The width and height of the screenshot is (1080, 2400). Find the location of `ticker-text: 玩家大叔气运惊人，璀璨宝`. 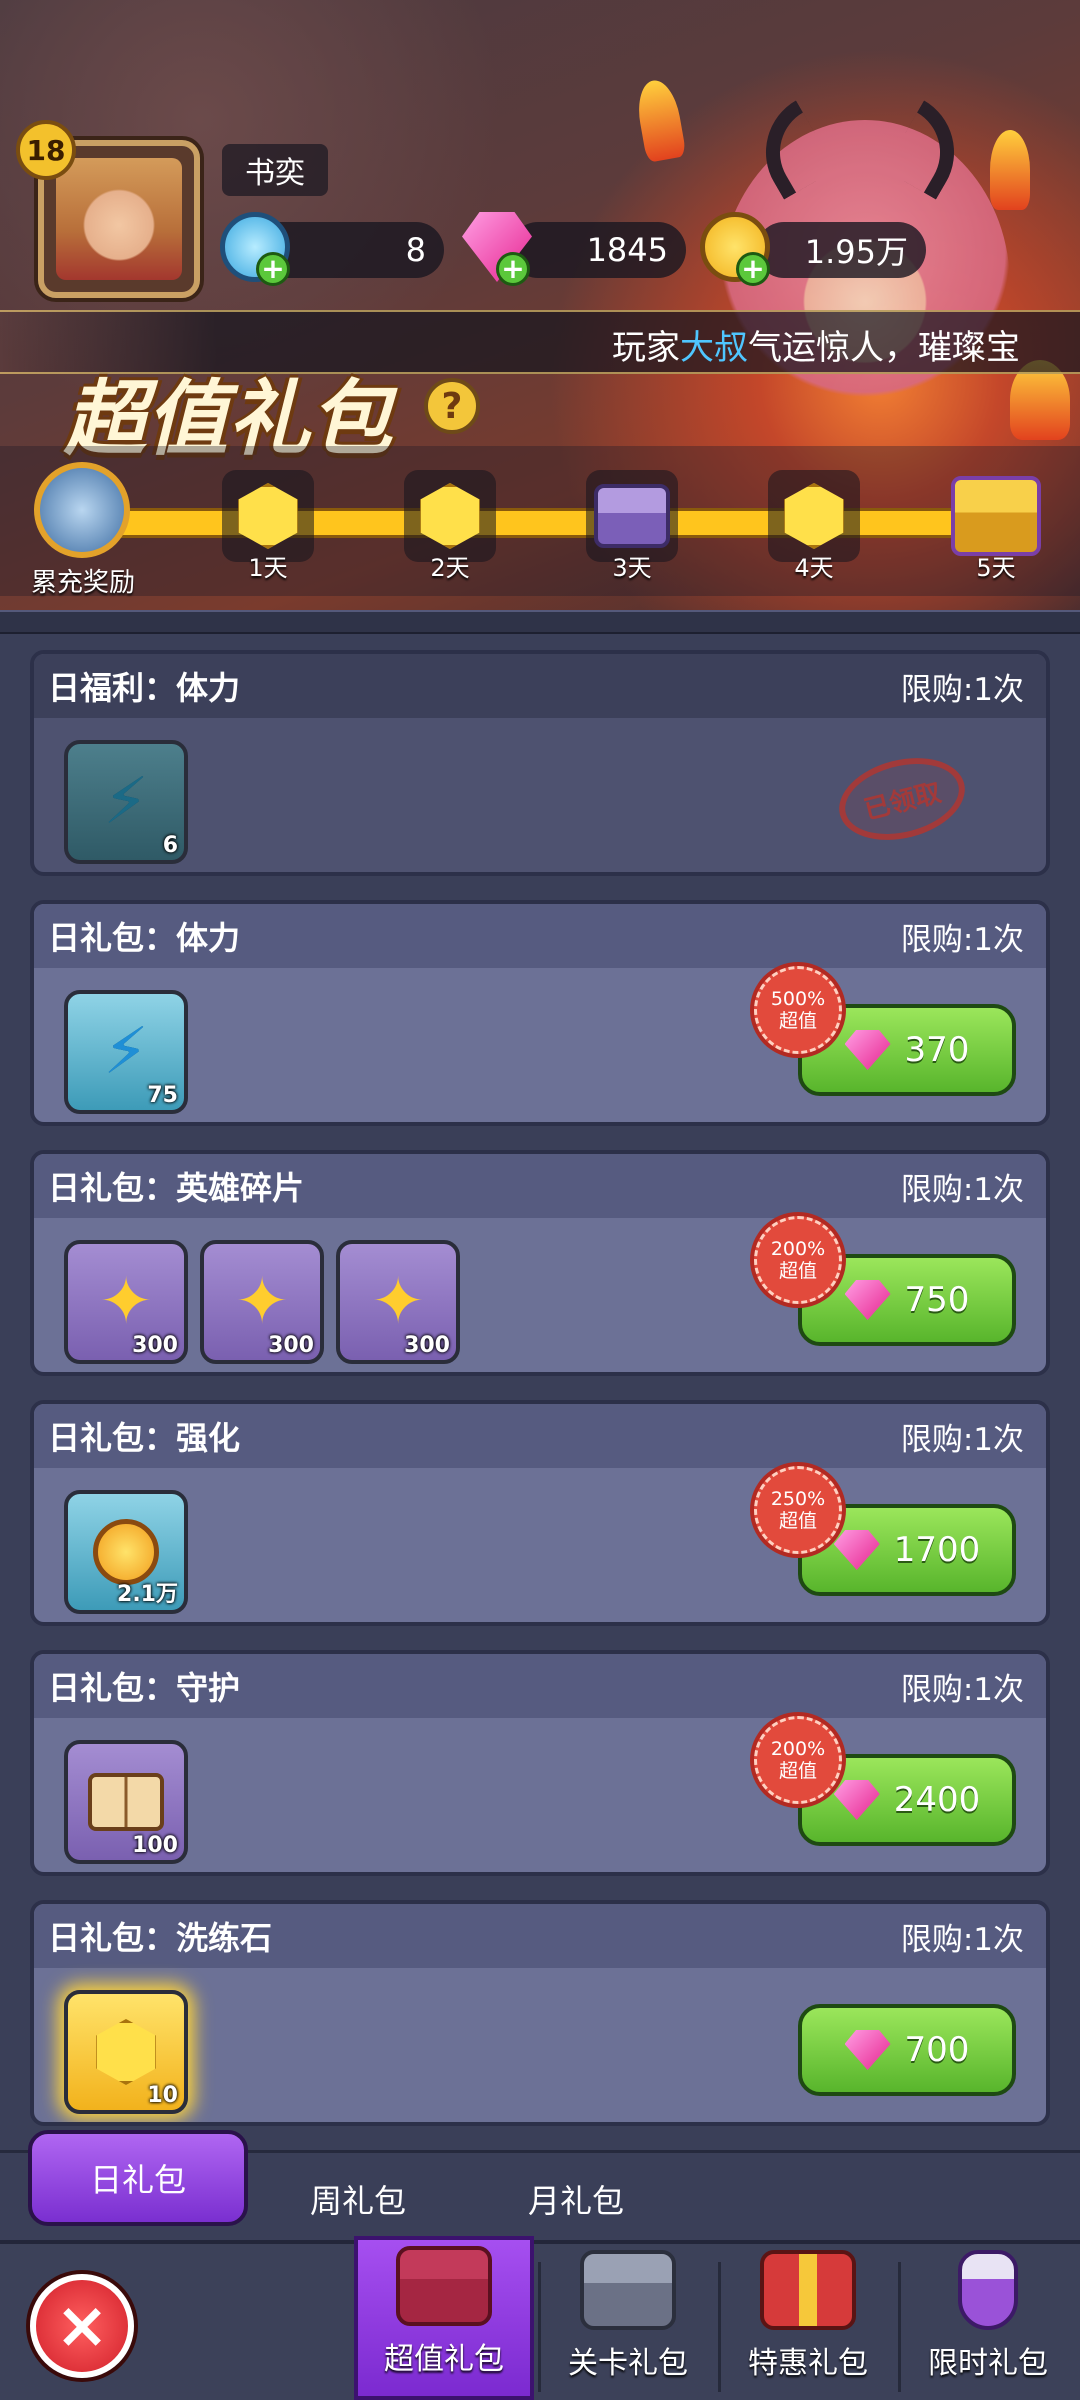

ticker-text: 玩家大叔气运惊人，璀璨宝 is located at coordinates (842, 344).